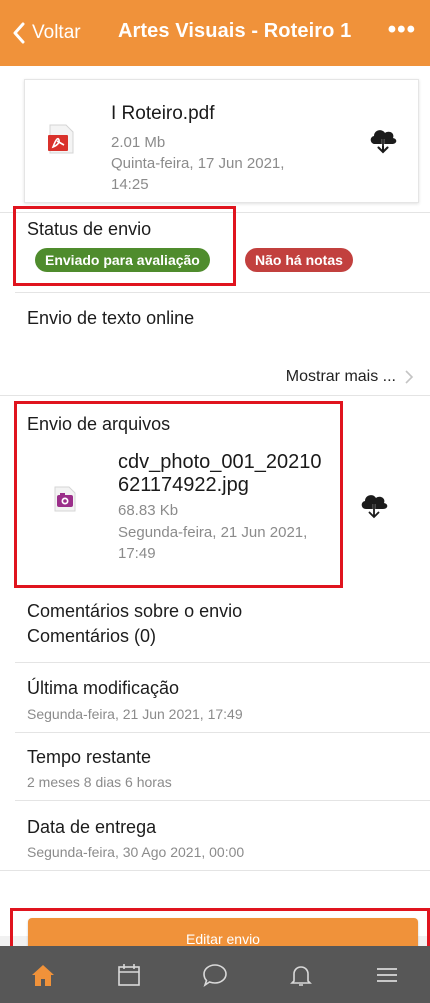  I want to click on top-bar: Voltar Artes Visuais - Roteiro 1 •••, so click(215, 33).